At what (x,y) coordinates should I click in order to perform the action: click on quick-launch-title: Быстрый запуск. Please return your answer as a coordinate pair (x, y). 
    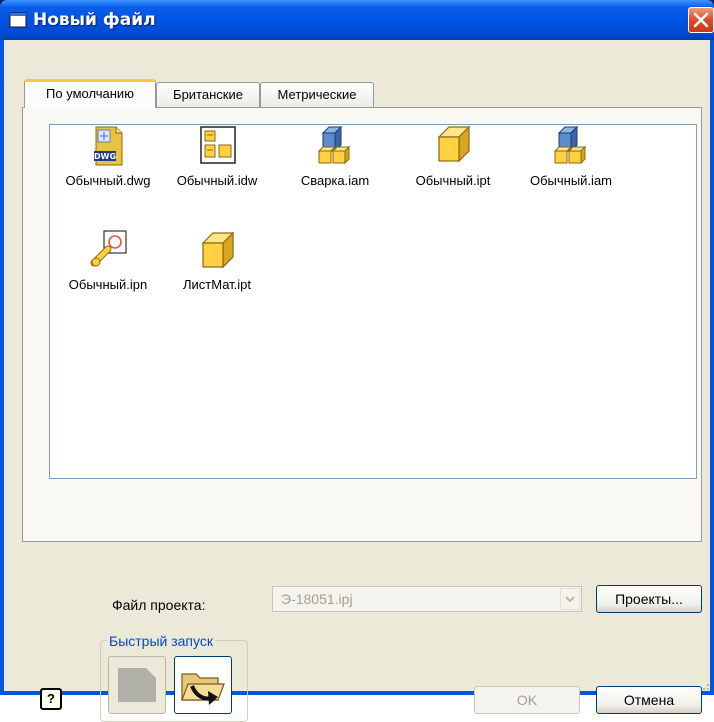
    Looking at the image, I should click on (161, 641).